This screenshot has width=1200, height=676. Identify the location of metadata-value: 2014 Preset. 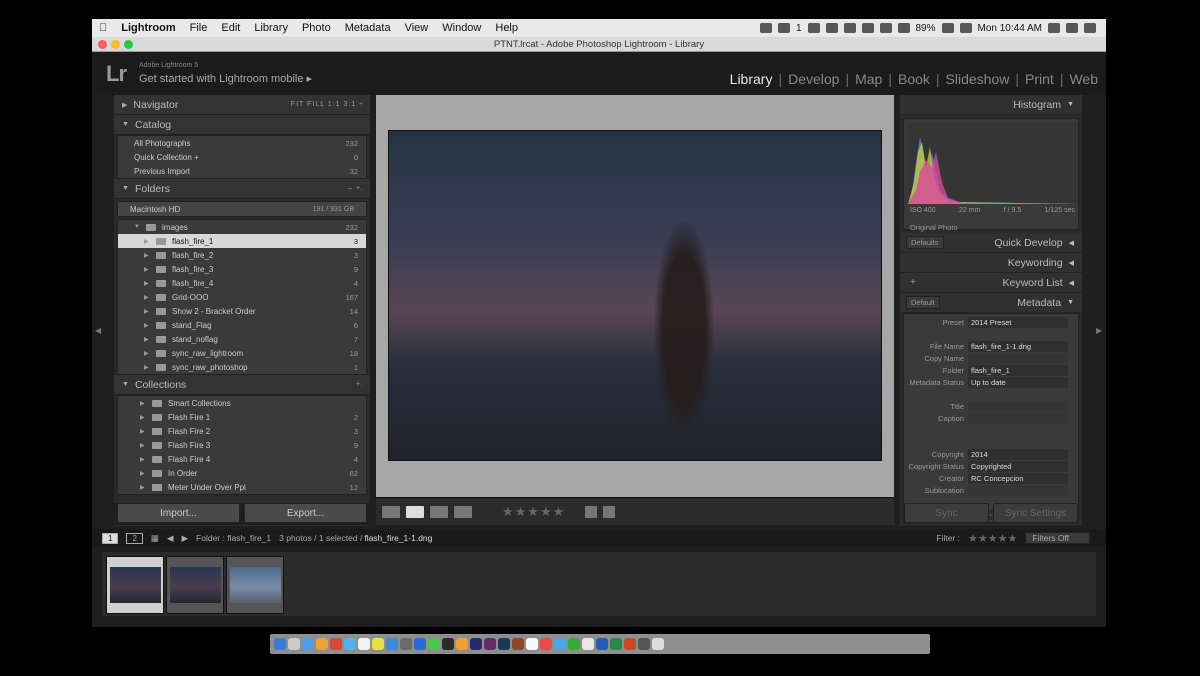
(1018, 322).